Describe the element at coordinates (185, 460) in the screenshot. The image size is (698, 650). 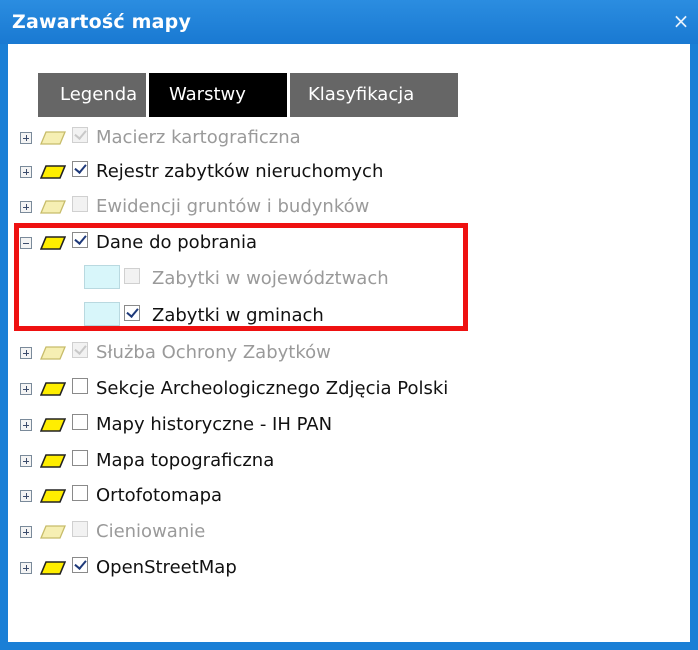
I see `layer-label-topograficzna: Mapa topograficzna` at that location.